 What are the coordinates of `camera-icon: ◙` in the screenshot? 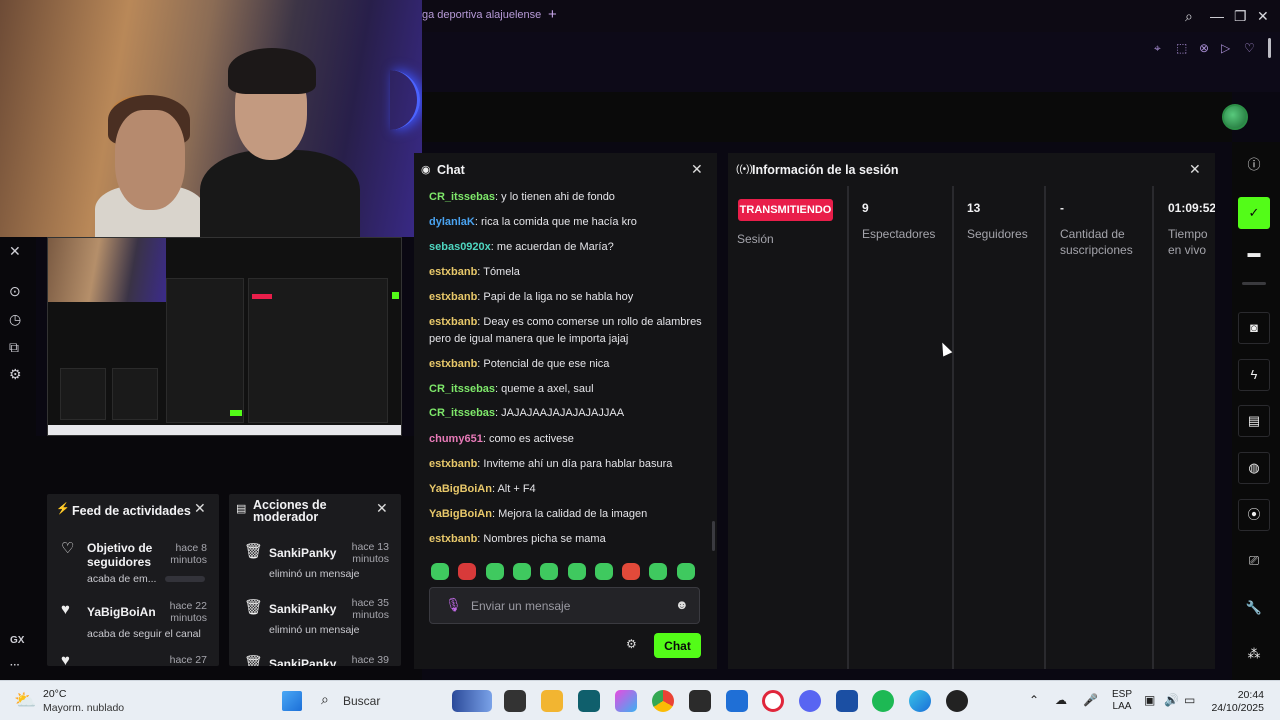 It's located at (1254, 328).